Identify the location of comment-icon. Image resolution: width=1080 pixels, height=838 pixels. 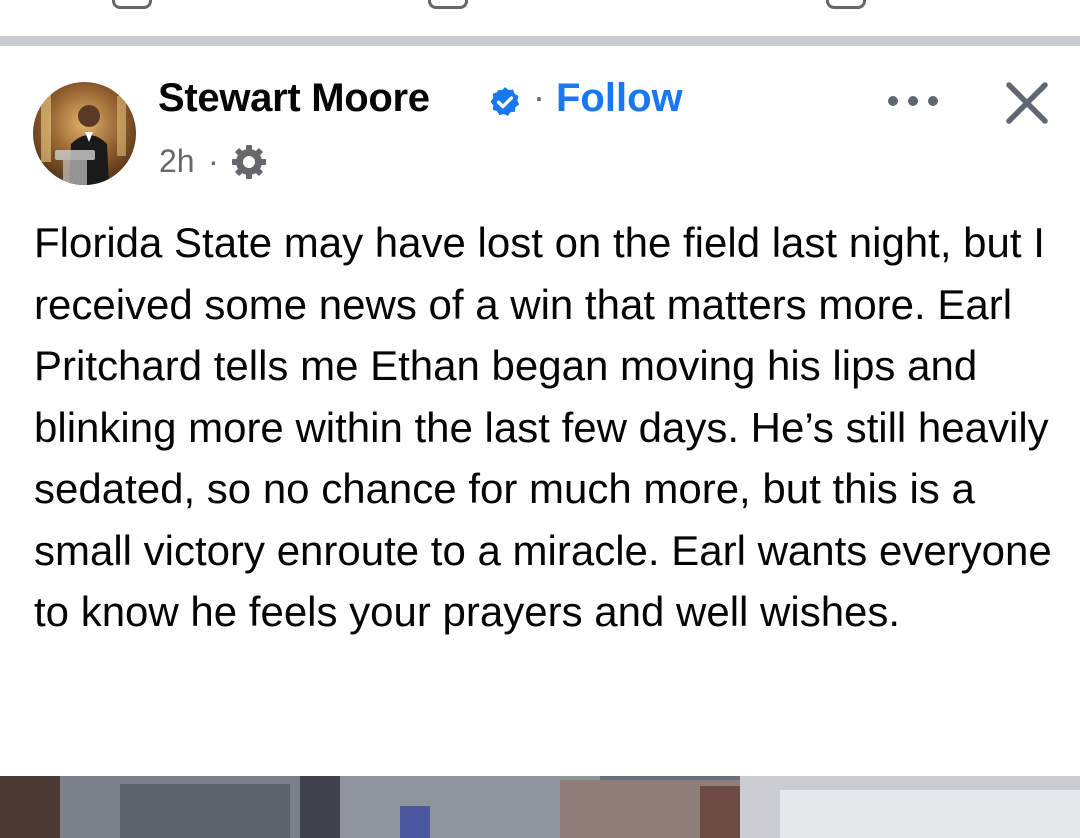
(132, 4).